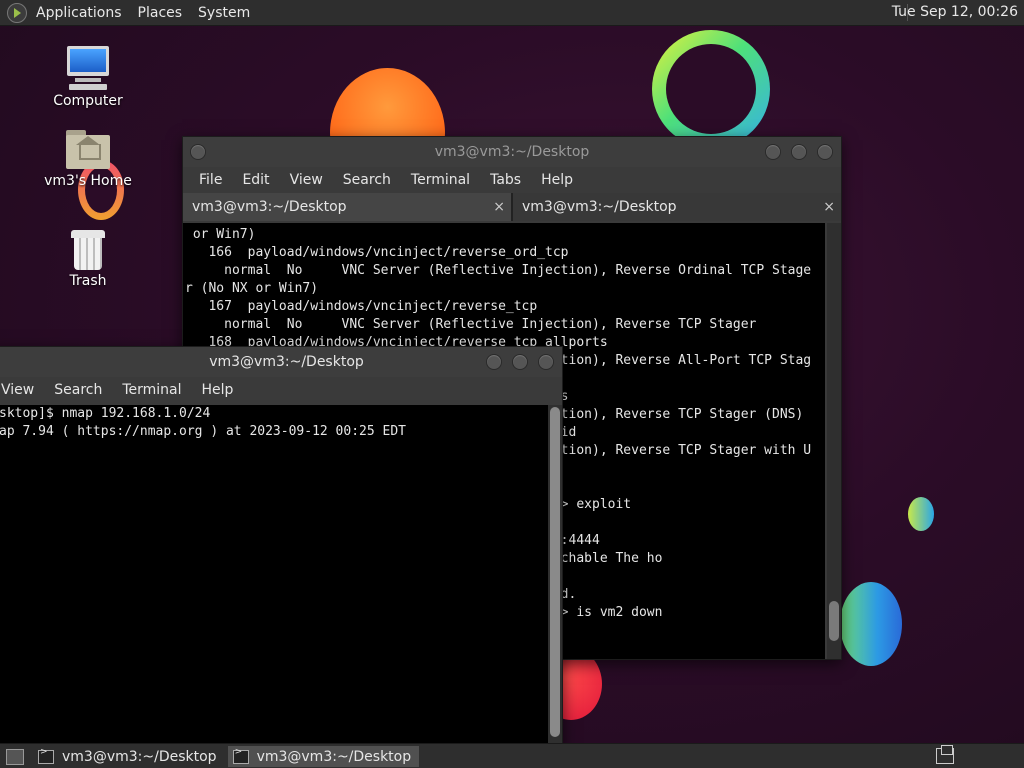 This screenshot has width=1024, height=768. What do you see at coordinates (871, 624) in the screenshot?
I see `wallpaper-gradient-circle` at bounding box center [871, 624].